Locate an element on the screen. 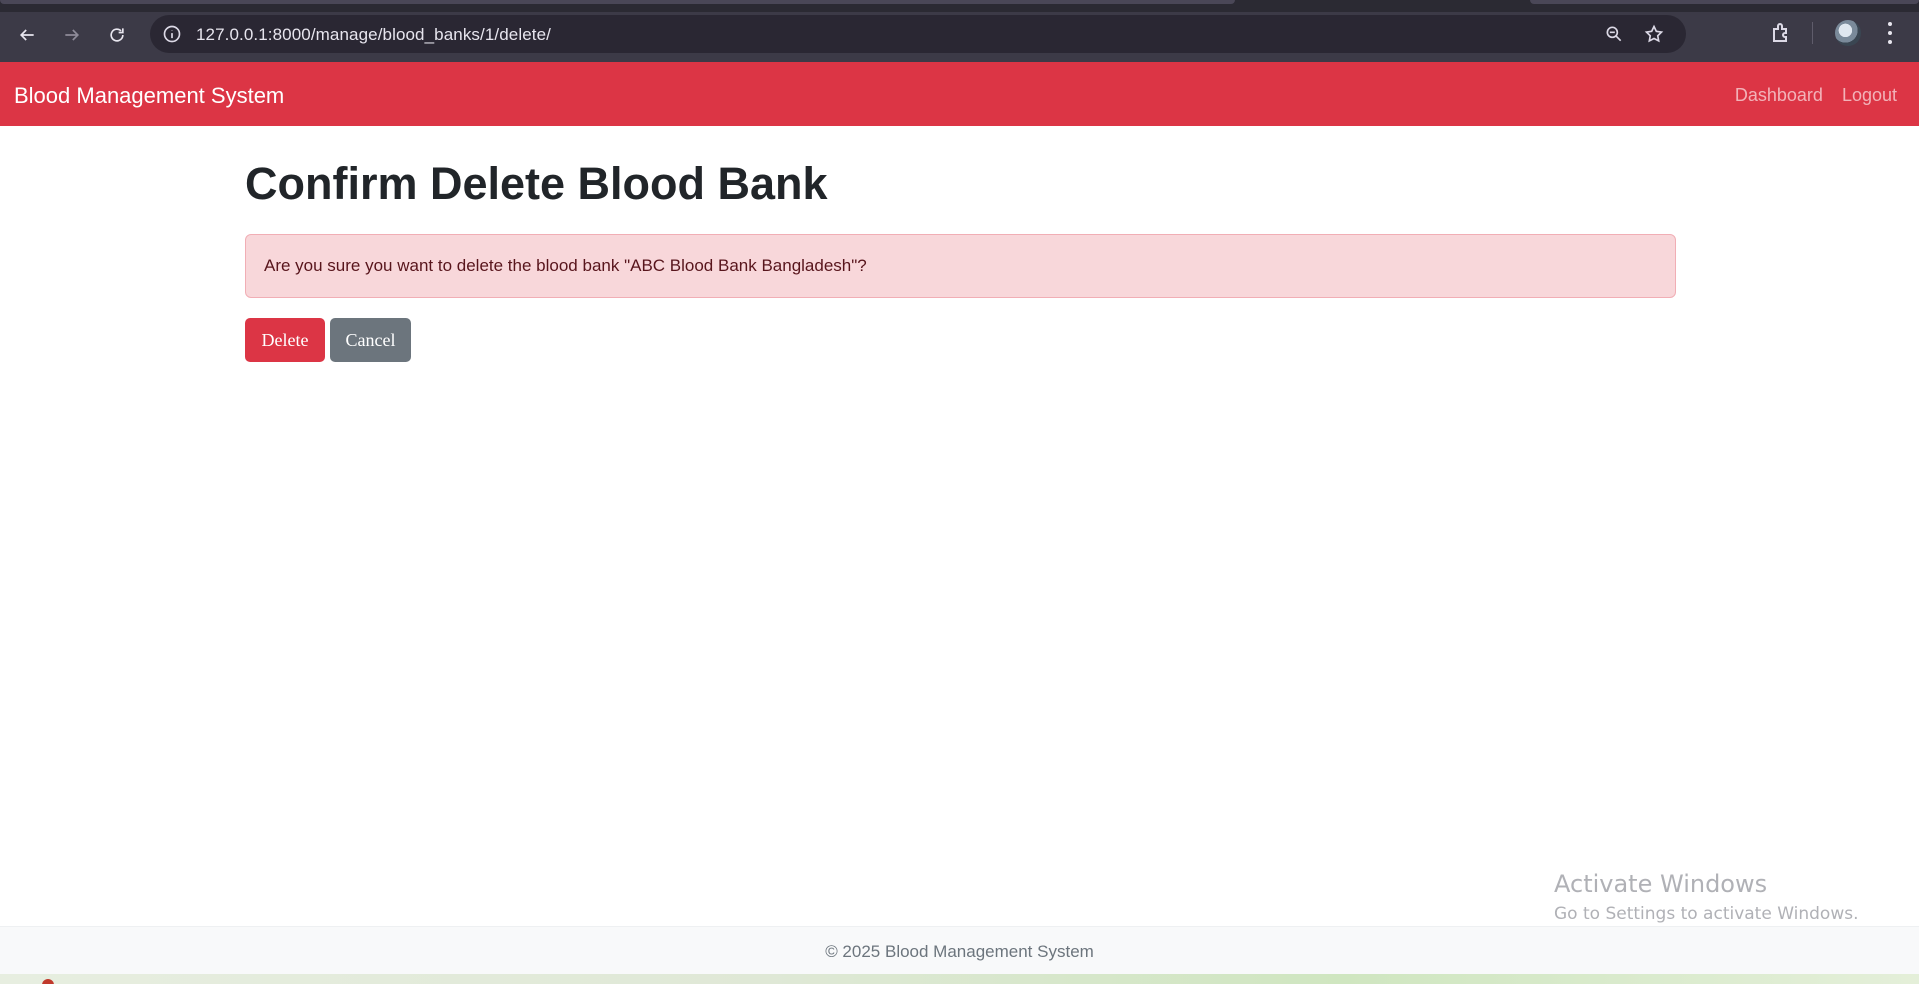 The height and width of the screenshot is (984, 1919). zoom-icon is located at coordinates (1614, 34).